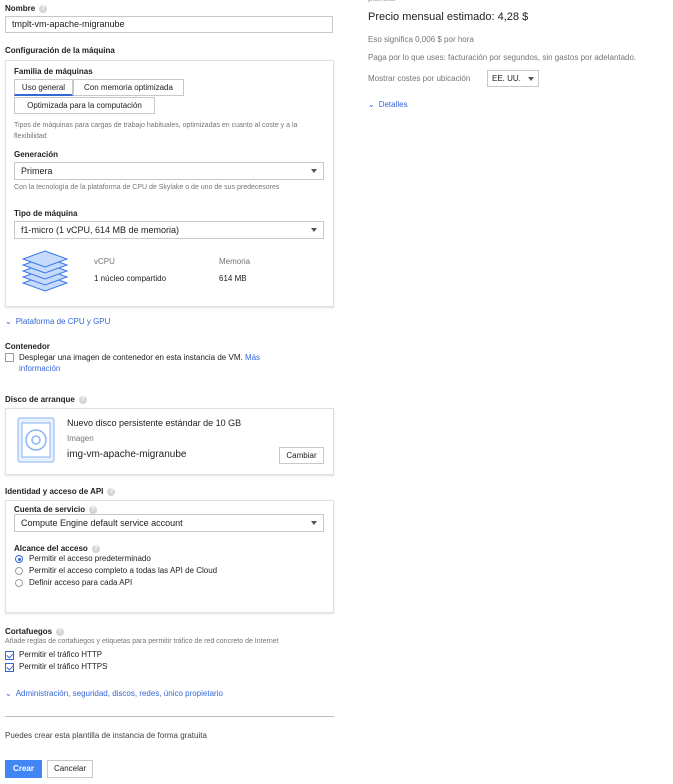 The width and height of the screenshot is (673, 784). Describe the element at coordinates (506, 78) in the screenshot. I see `location-value: EE. UU.` at that location.